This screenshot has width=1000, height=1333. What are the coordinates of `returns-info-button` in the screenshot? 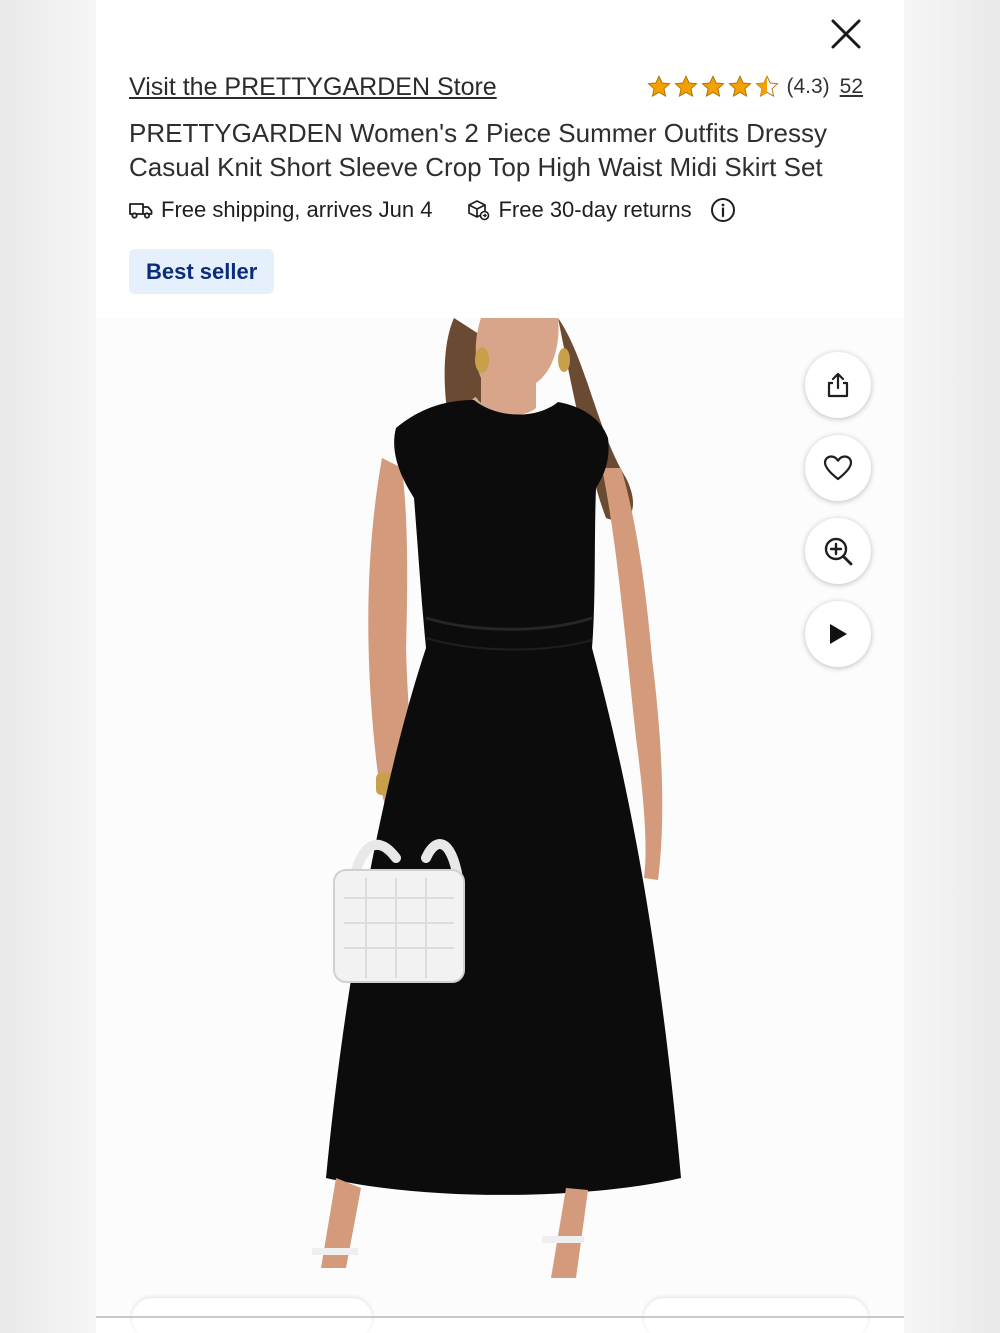 It's located at (723, 210).